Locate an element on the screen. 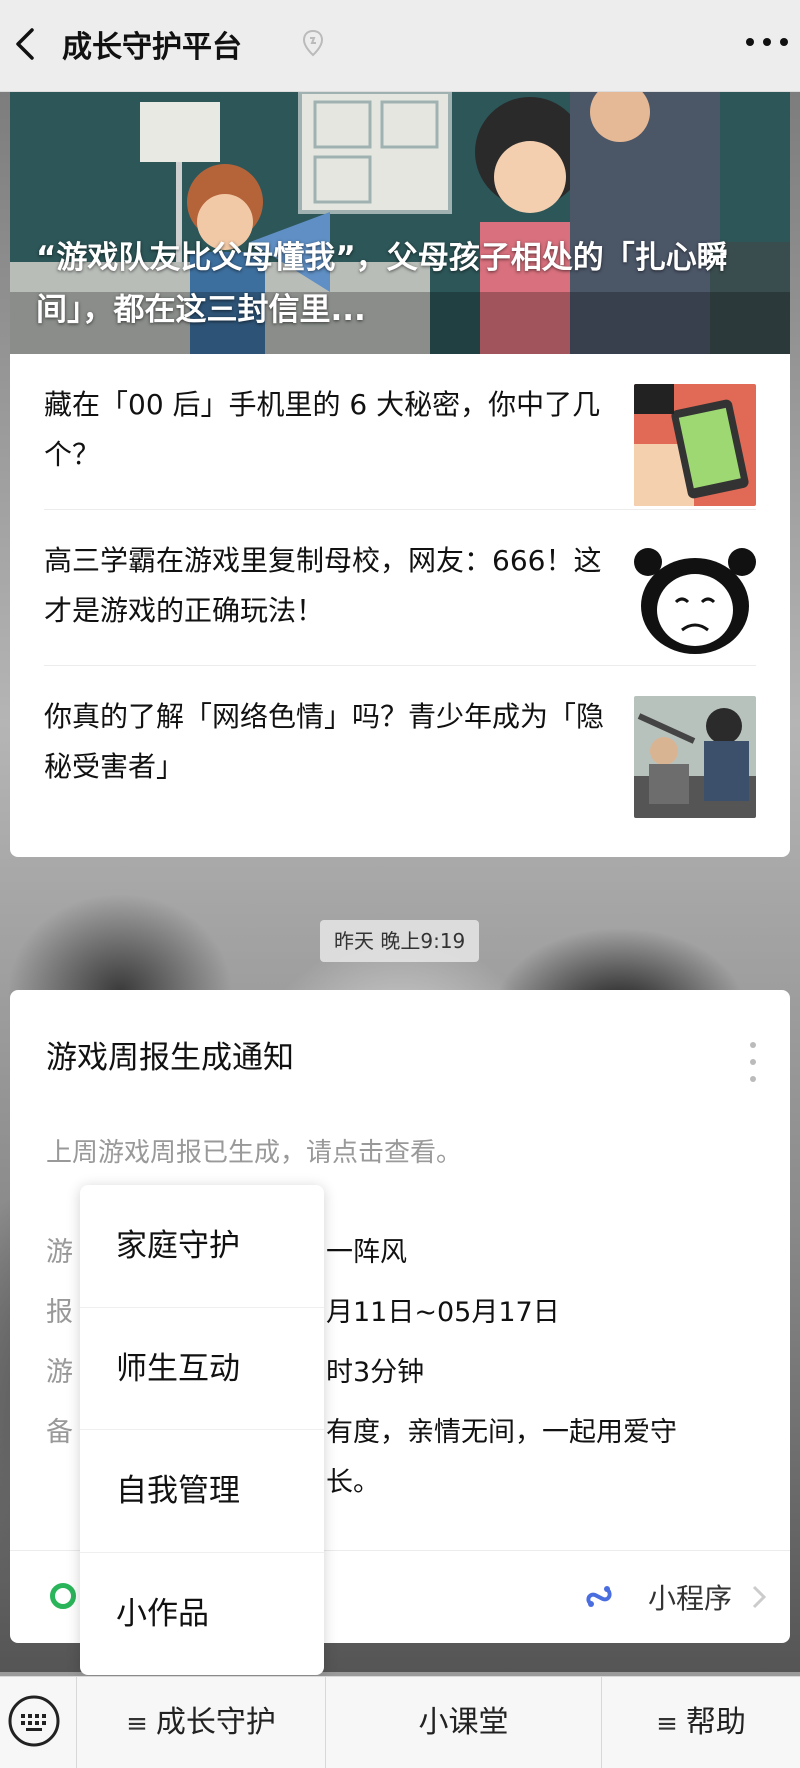 The image size is (800, 1768). card-menu-icon is located at coordinates (753, 1062).